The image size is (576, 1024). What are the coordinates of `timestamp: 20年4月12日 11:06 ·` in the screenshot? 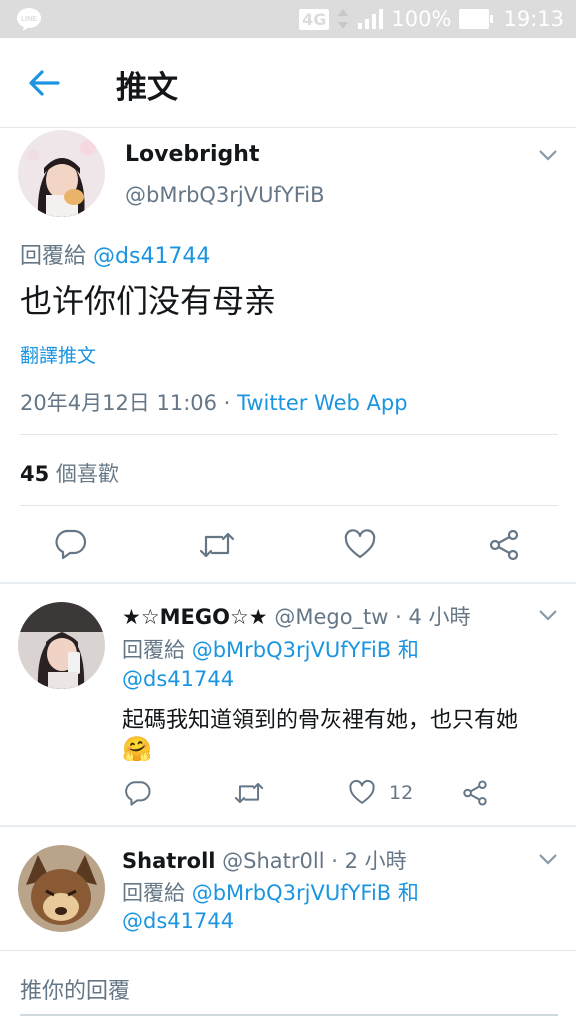 It's located at (129, 403).